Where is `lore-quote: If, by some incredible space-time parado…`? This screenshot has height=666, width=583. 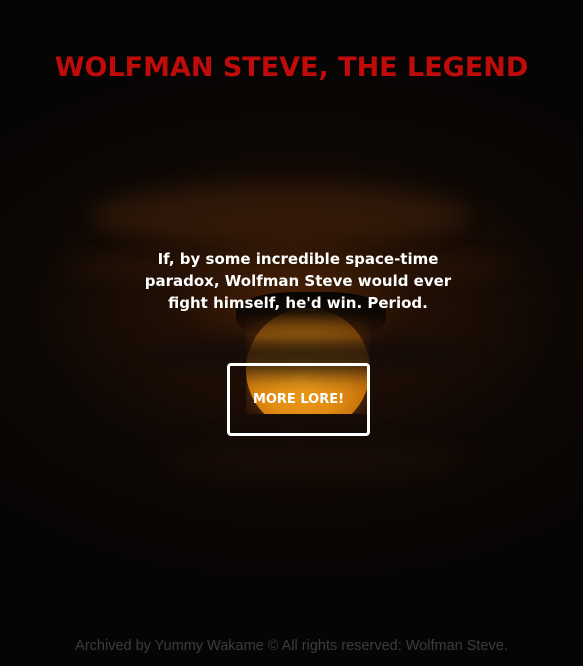 lore-quote: If, by some incredible space-time parado… is located at coordinates (298, 281).